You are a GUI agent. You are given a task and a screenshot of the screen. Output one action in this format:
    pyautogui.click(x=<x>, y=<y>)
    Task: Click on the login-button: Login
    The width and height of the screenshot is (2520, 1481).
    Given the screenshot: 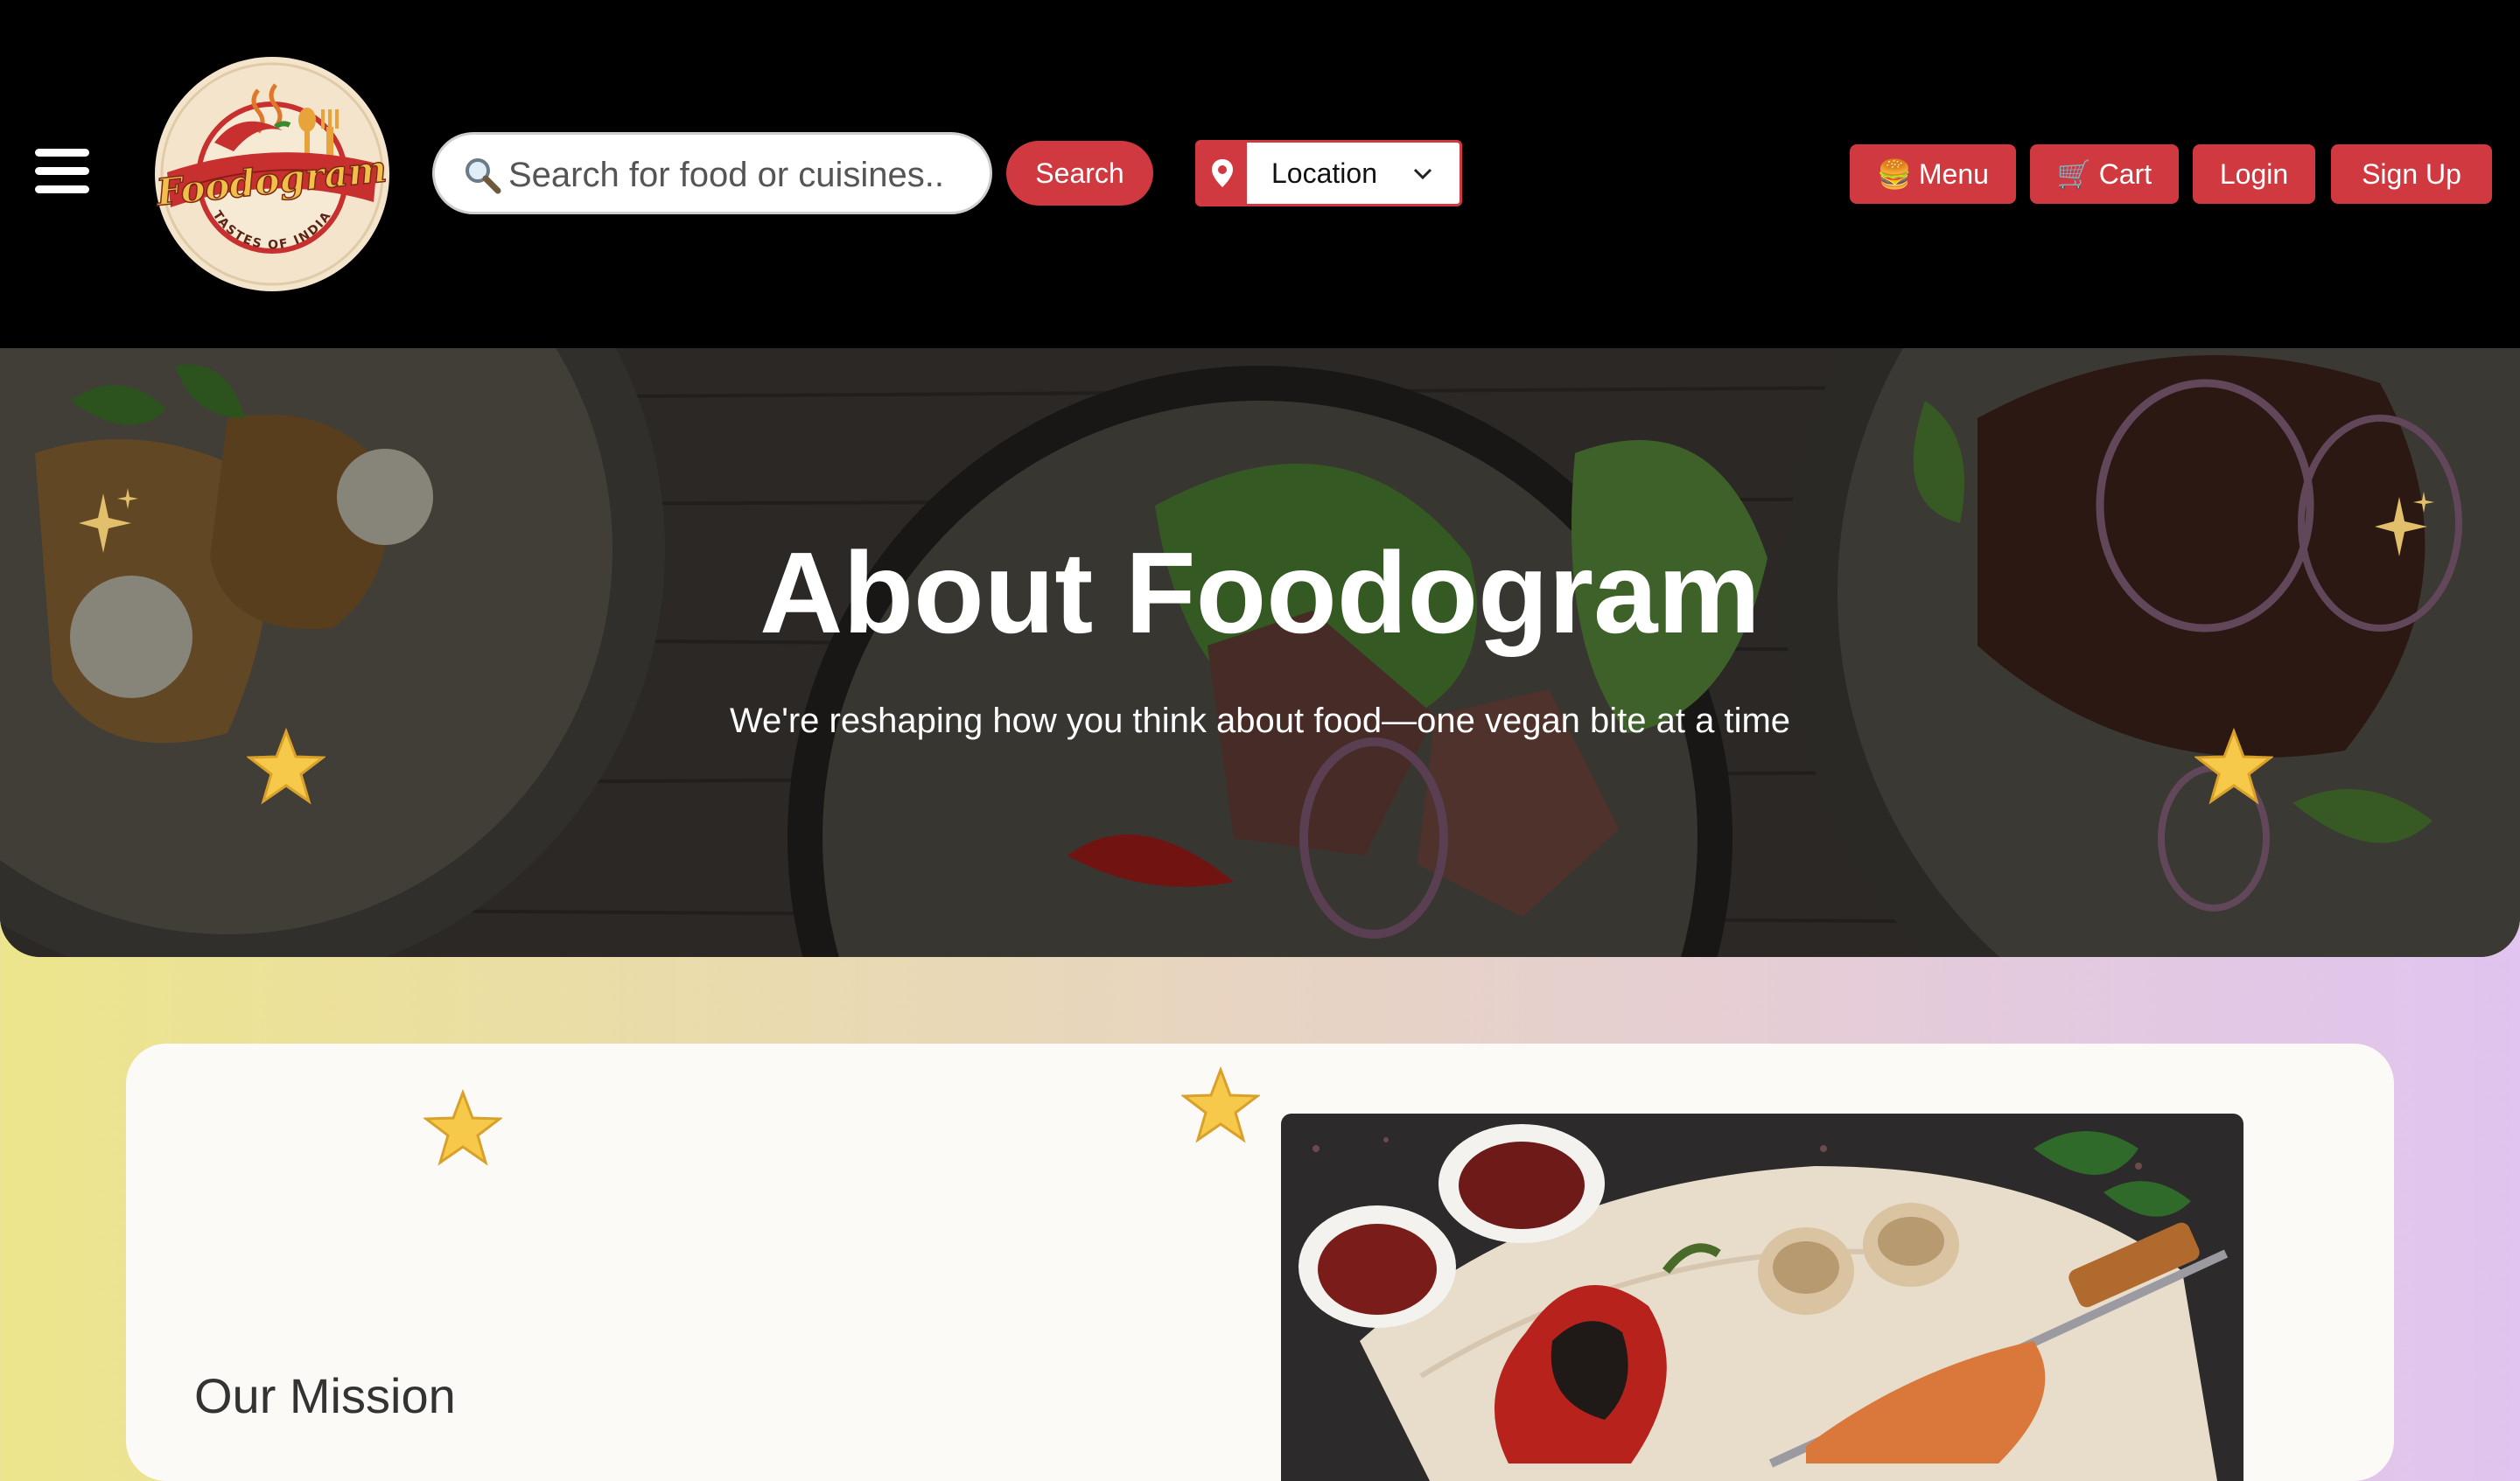 What is the action you would take?
    pyautogui.click(x=2254, y=174)
    